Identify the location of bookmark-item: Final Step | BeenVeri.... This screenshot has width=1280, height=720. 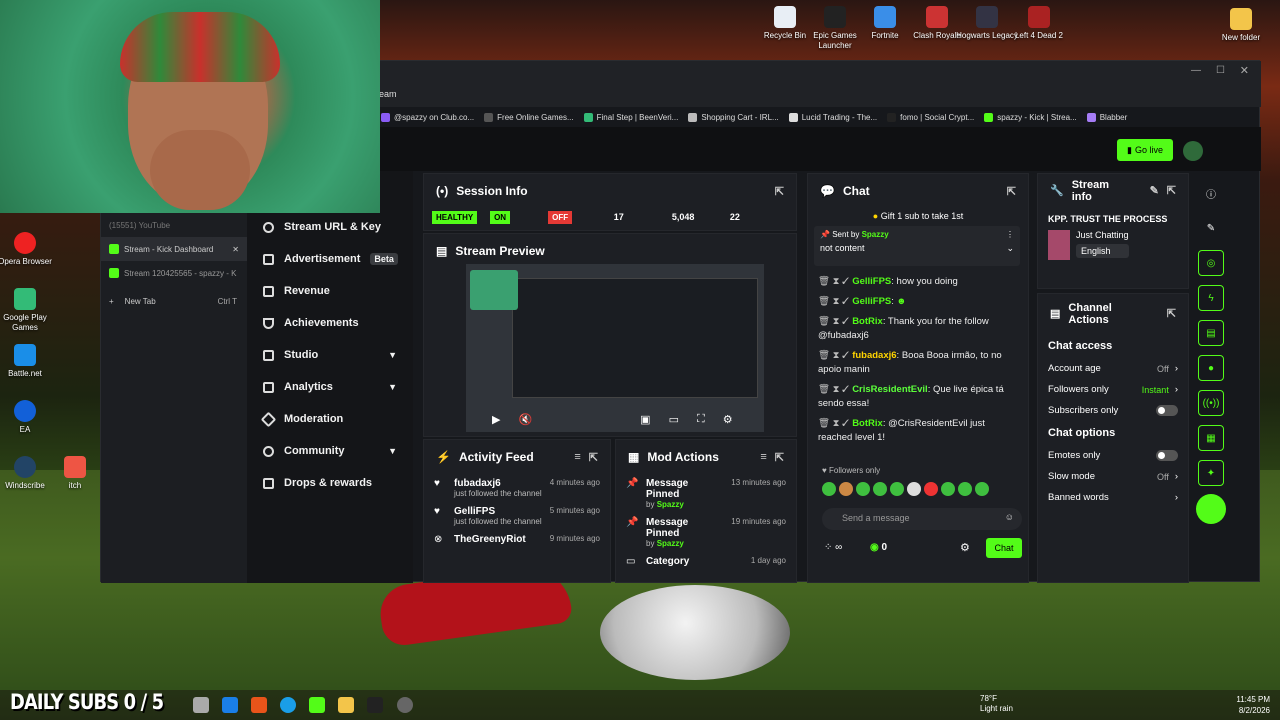
(630, 117).